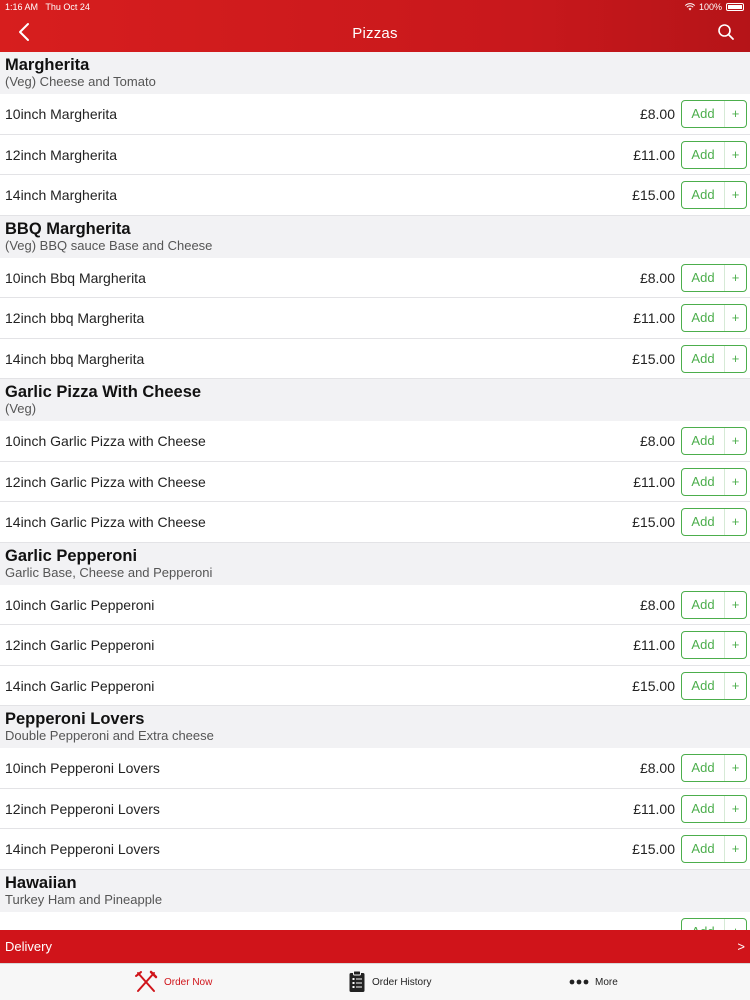 The width and height of the screenshot is (750, 1000). Describe the element at coordinates (593, 982) in the screenshot. I see `tab-more: More` at that location.